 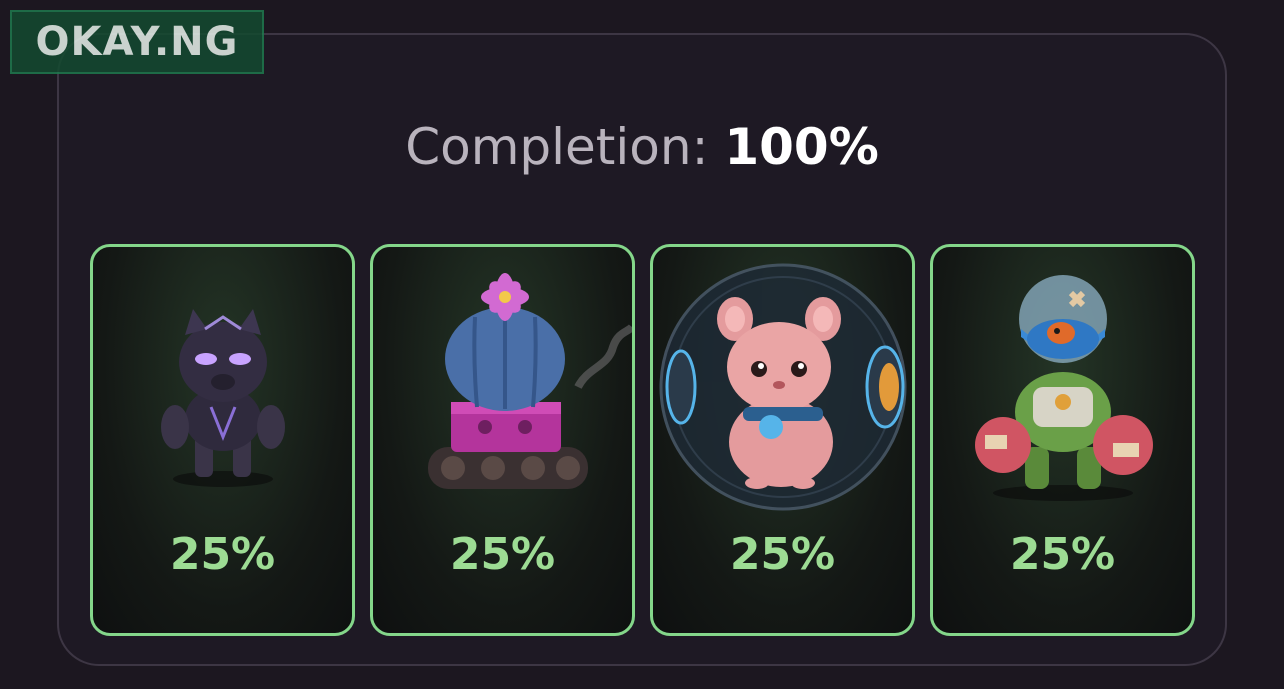 I want to click on completion-value: 100%, so click(x=801, y=147).